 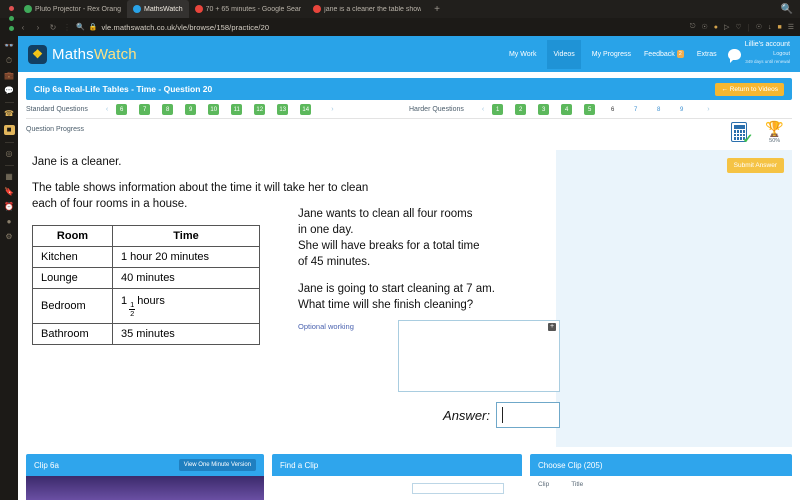 What do you see at coordinates (716, 27) in the screenshot?
I see `adblock-icon: ●` at bounding box center [716, 27].